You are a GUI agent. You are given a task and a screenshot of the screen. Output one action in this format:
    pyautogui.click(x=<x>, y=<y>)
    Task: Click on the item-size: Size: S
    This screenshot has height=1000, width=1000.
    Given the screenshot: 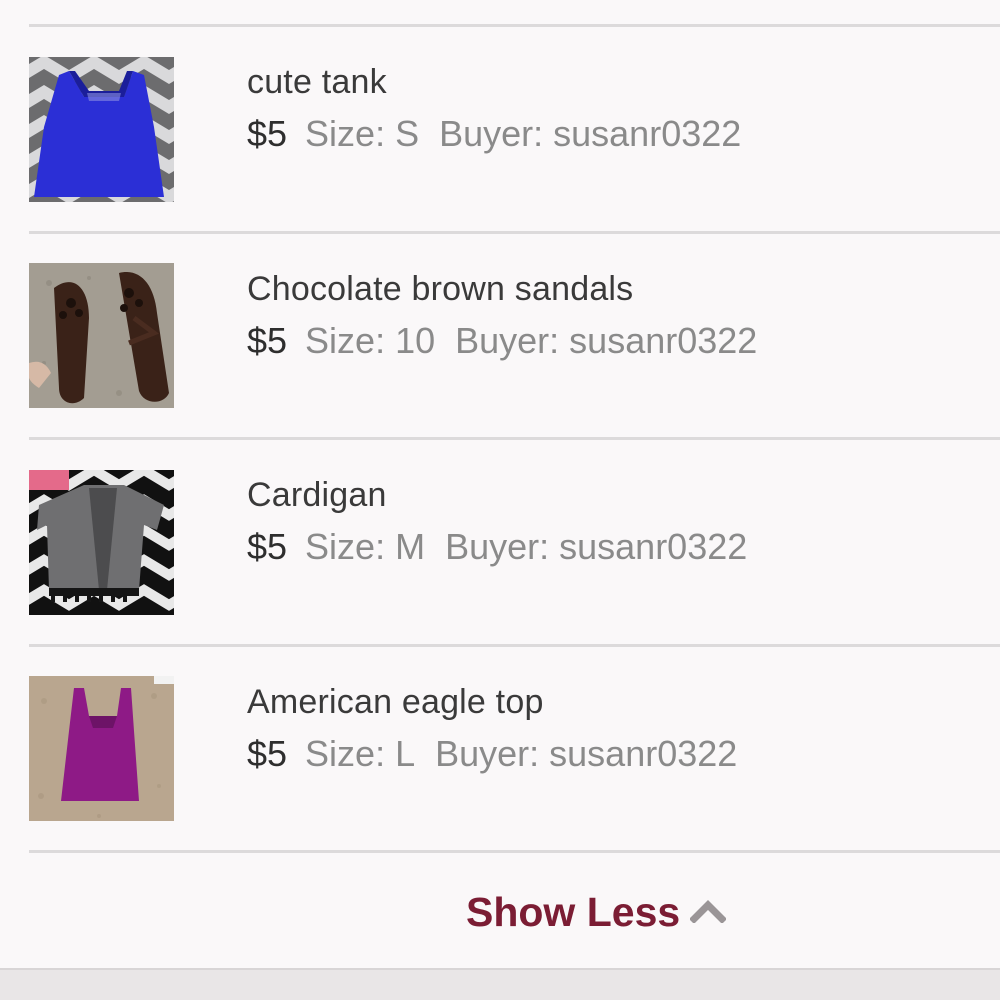 What is the action you would take?
    pyautogui.click(x=362, y=133)
    